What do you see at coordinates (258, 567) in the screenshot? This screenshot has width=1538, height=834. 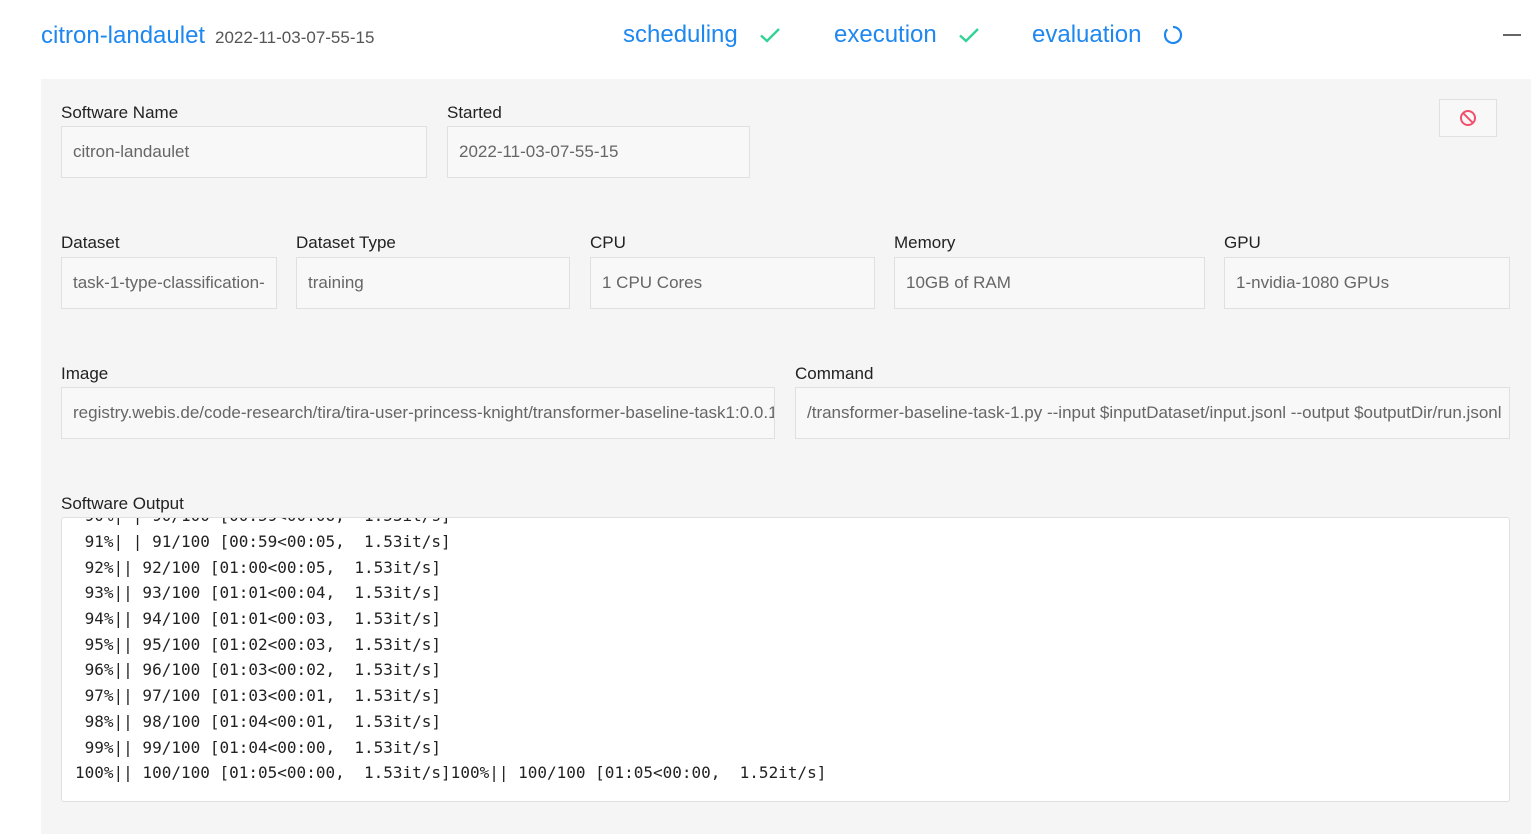 I see `output-line: 92%|| 92/100 [01:00<00:05, 1.53it/s]` at bounding box center [258, 567].